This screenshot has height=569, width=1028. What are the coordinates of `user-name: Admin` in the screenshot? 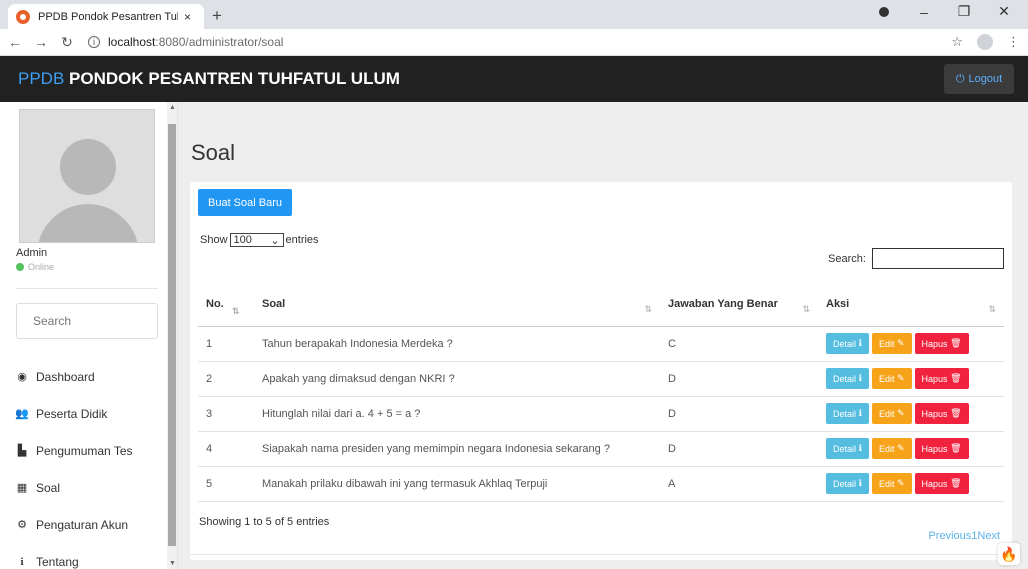 It's located at (32, 253).